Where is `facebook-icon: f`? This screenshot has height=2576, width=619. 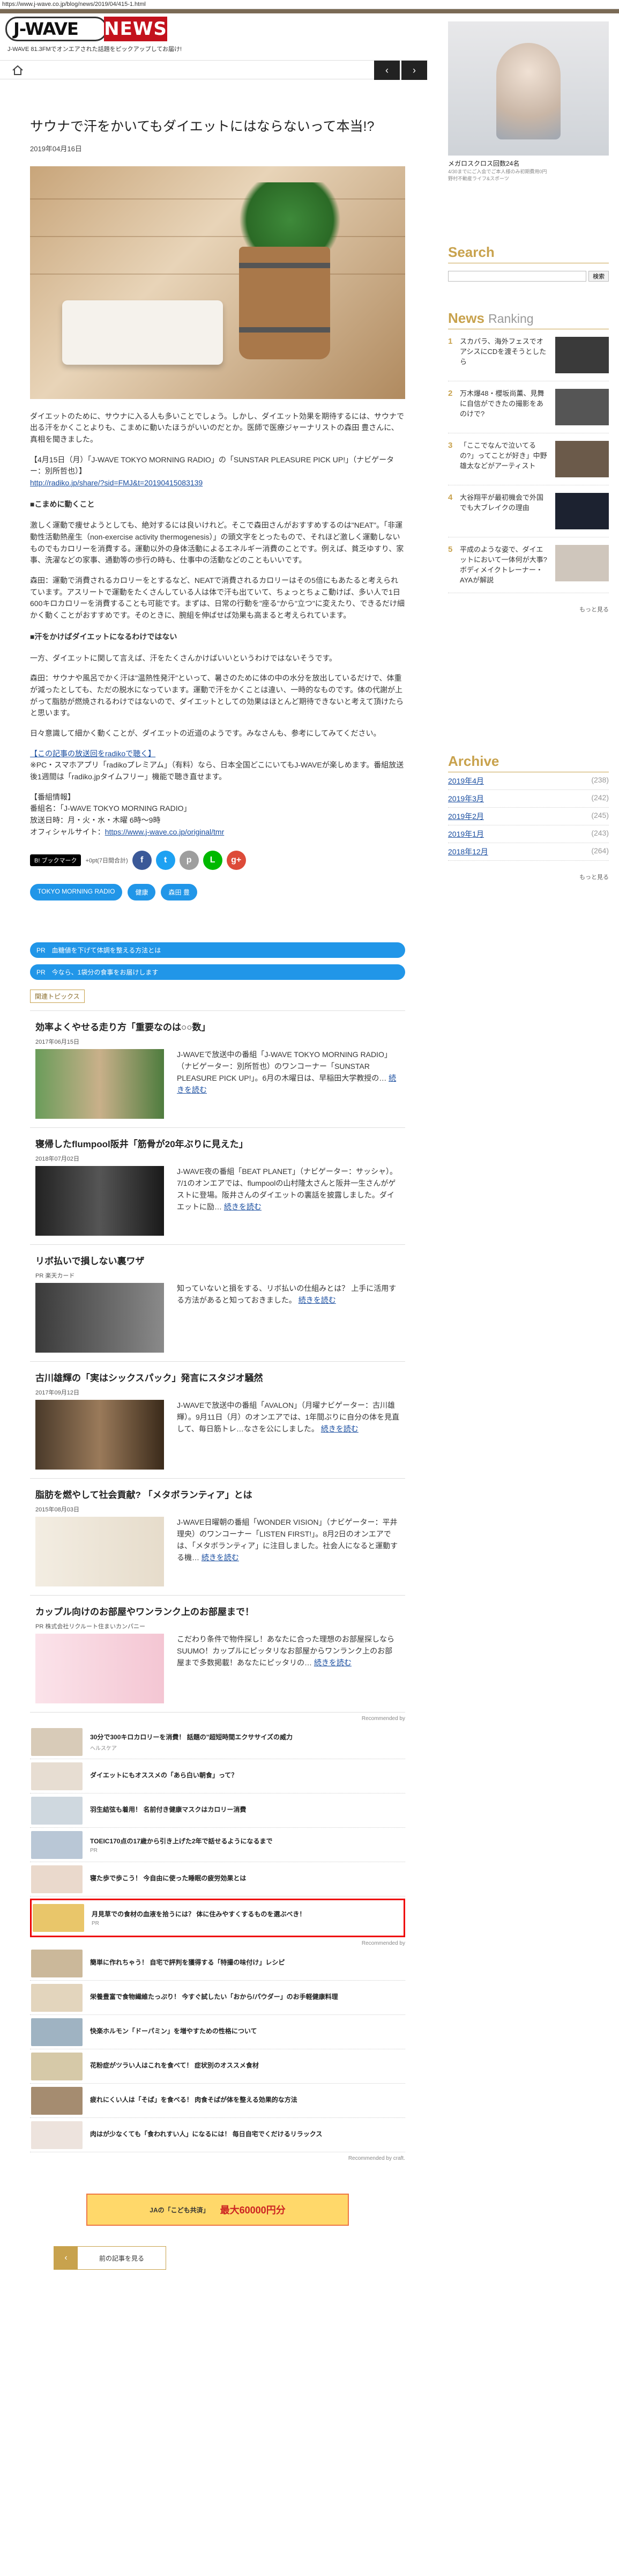
facebook-icon: f is located at coordinates (142, 860).